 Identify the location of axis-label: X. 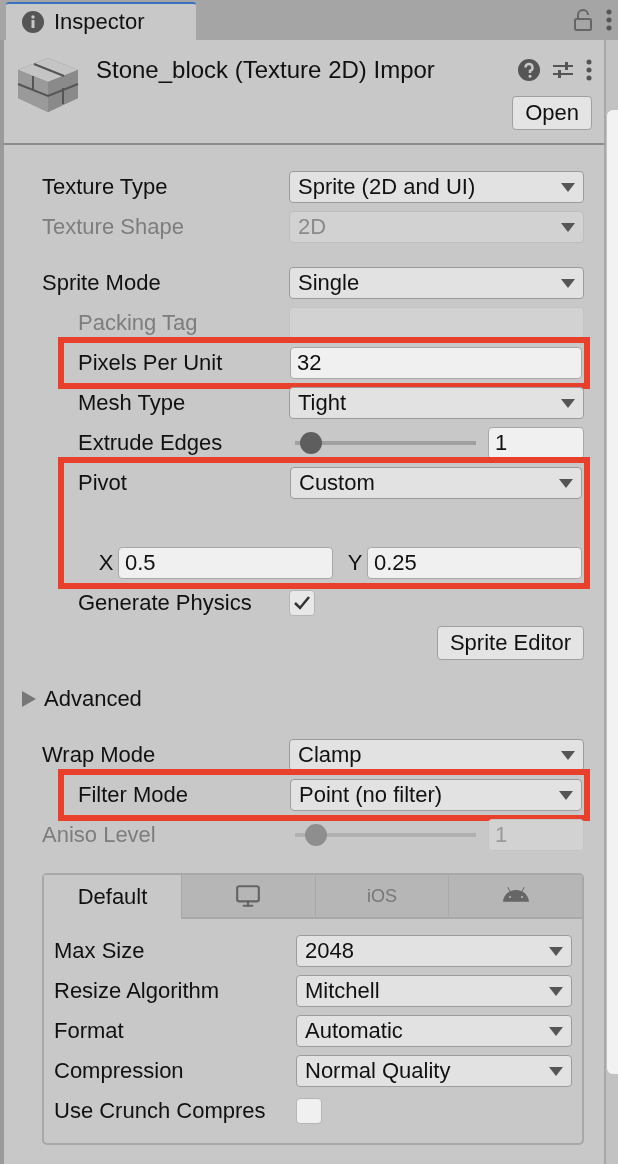
(106, 563).